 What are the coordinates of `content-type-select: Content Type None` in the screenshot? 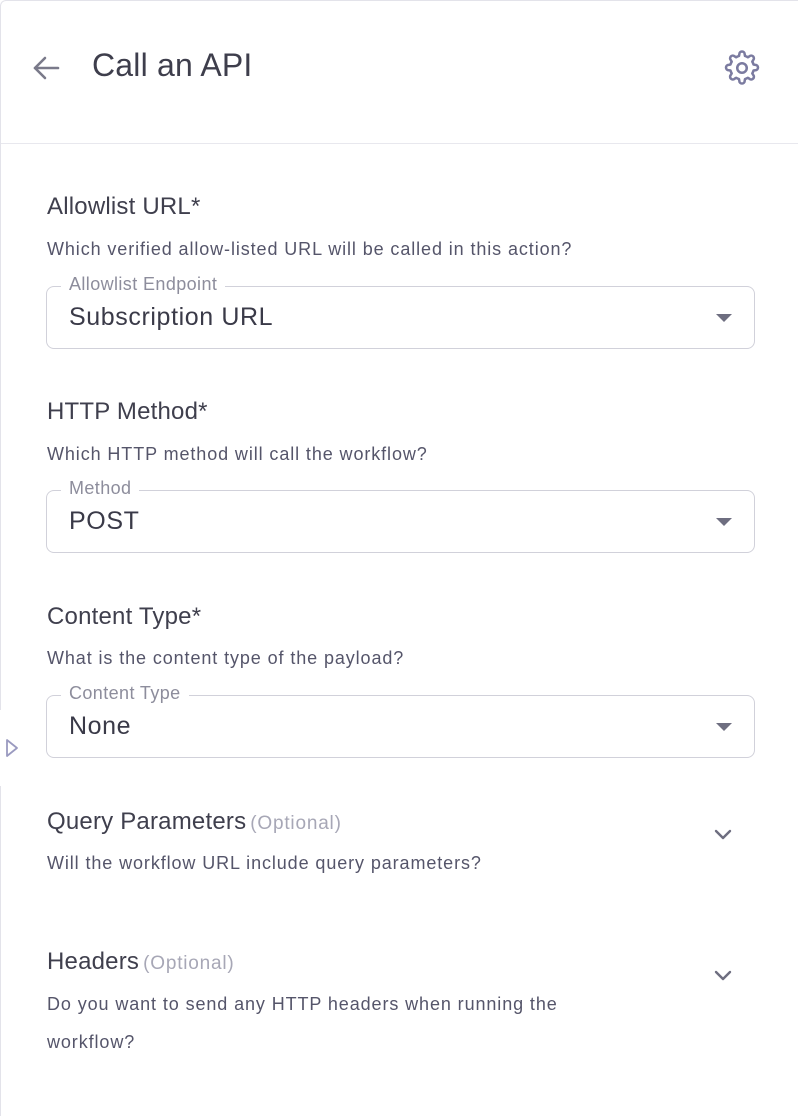 It's located at (400, 720).